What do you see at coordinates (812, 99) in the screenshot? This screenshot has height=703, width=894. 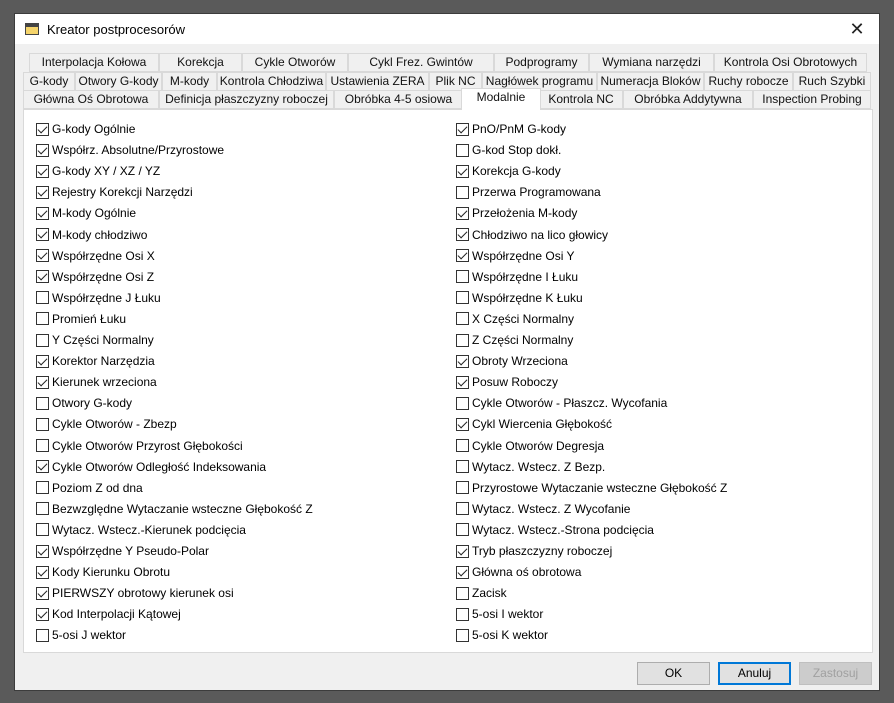 I see `tab-inspection-probing: Inspection Probing` at bounding box center [812, 99].